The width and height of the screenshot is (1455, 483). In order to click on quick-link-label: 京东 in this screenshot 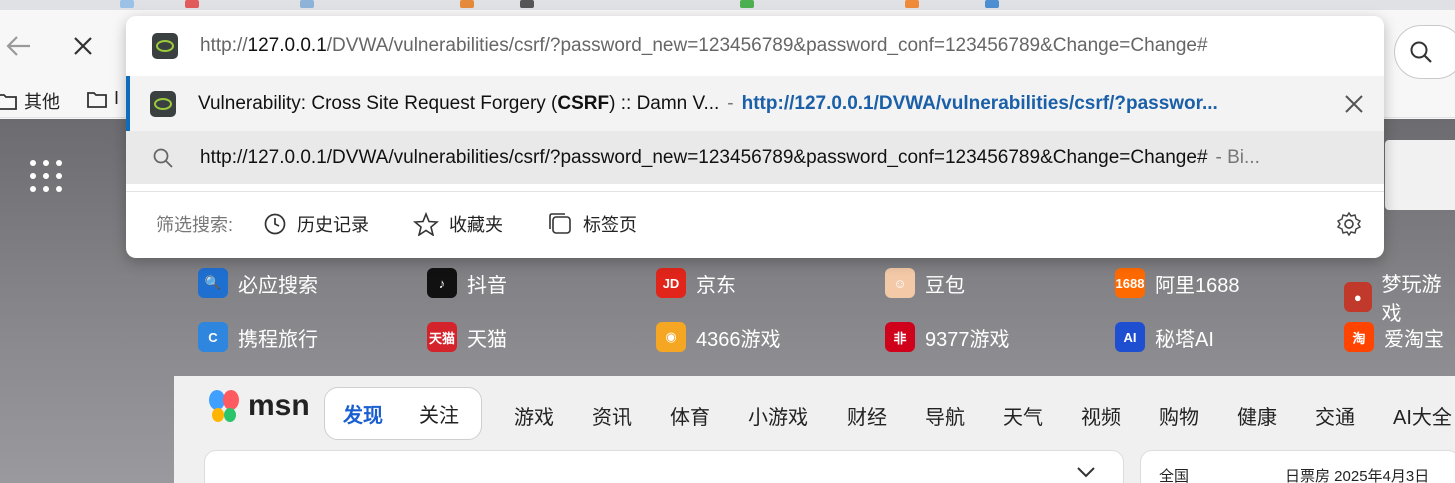, I will do `click(716, 285)`.